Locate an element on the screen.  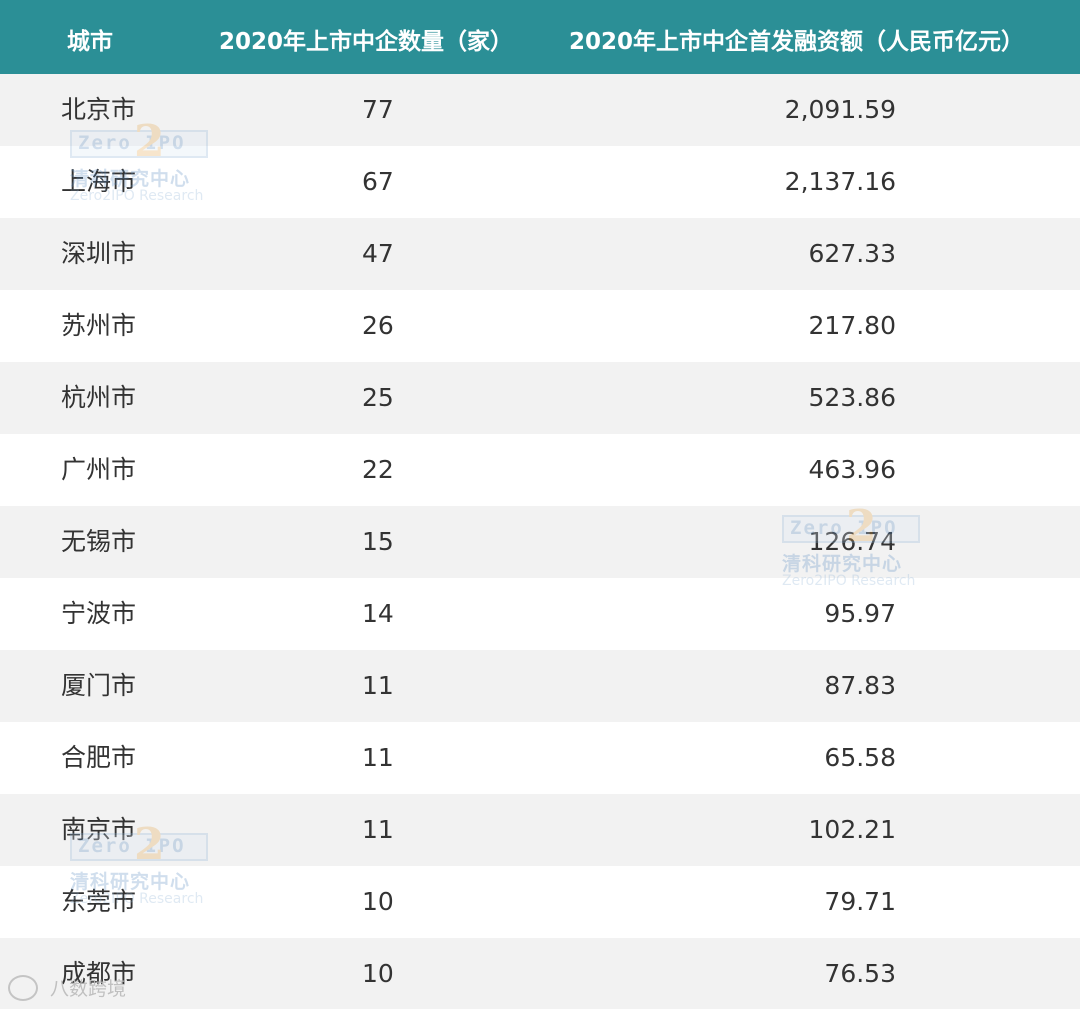
cell-listed-count: 22 is located at coordinates (378, 469).